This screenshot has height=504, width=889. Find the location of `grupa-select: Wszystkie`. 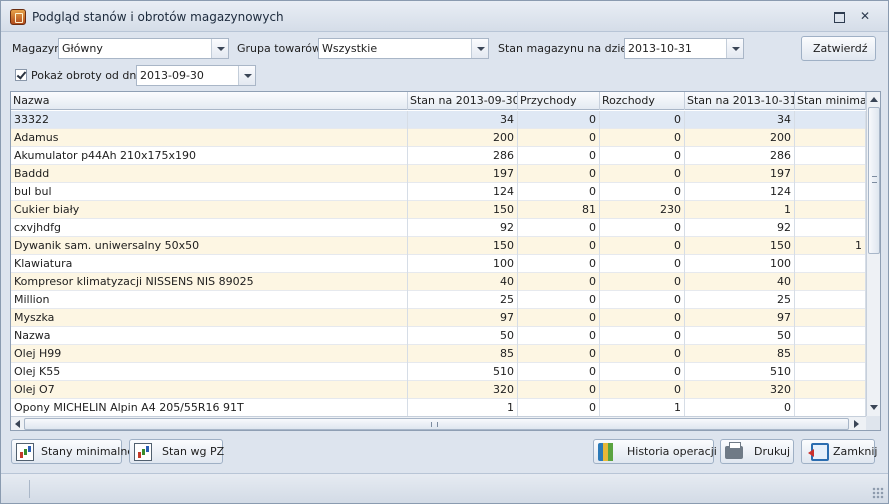

grupa-select: Wszystkie is located at coordinates (403, 48).